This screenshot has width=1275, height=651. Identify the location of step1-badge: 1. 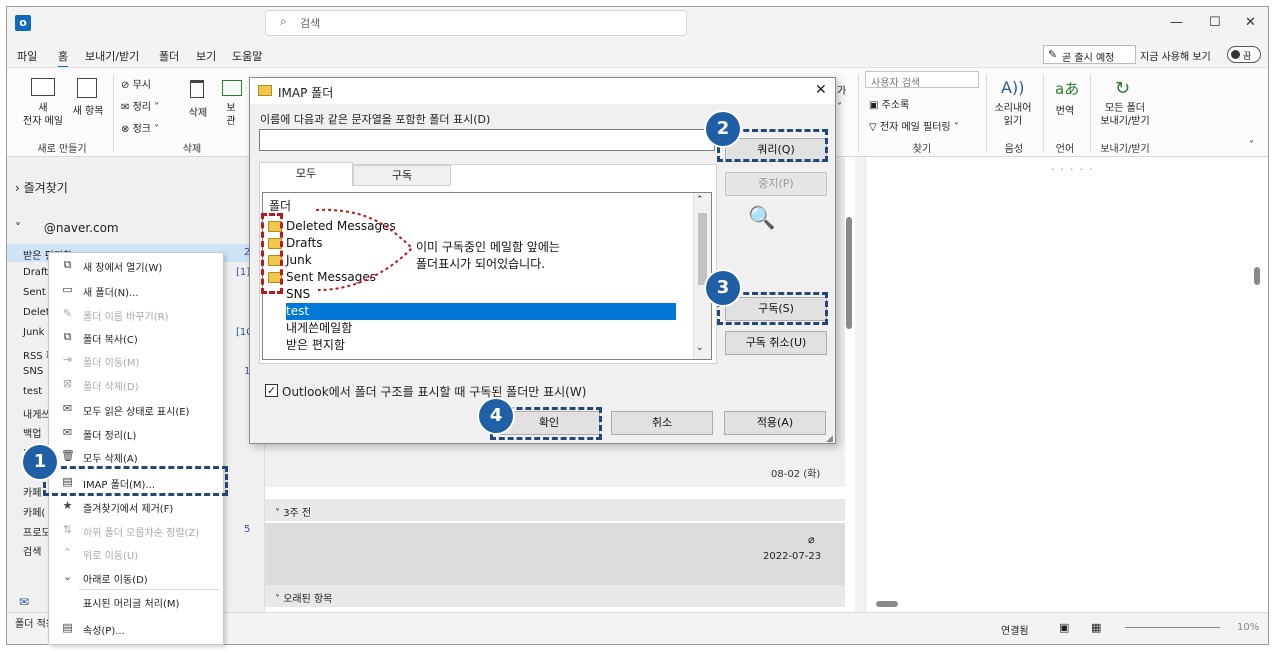
(40, 462).